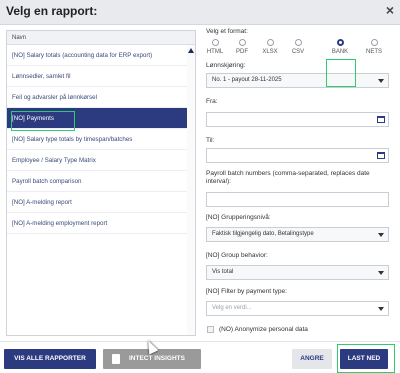 This screenshot has width=400, height=373. I want to click on grouping-label: [NO] Grupperingsnivå:, so click(238, 217).